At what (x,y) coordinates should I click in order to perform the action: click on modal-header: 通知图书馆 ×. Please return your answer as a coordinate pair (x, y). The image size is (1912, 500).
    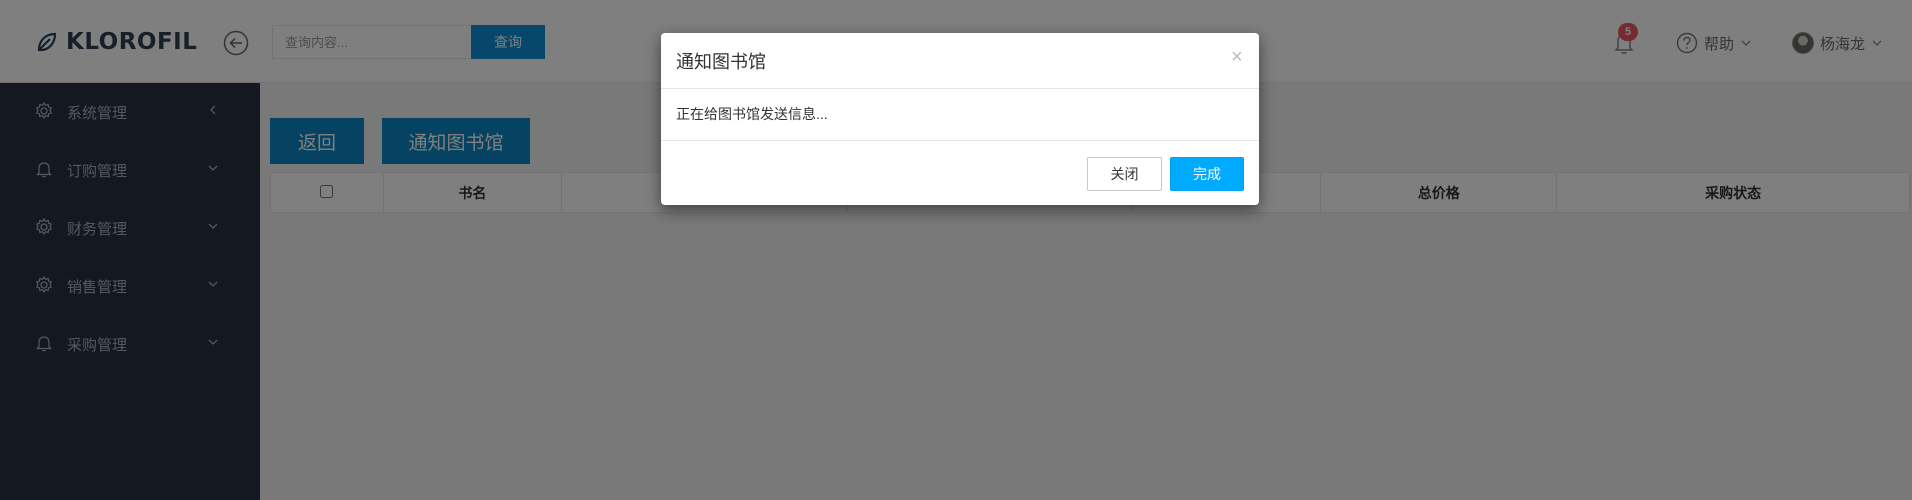
    Looking at the image, I should click on (960, 61).